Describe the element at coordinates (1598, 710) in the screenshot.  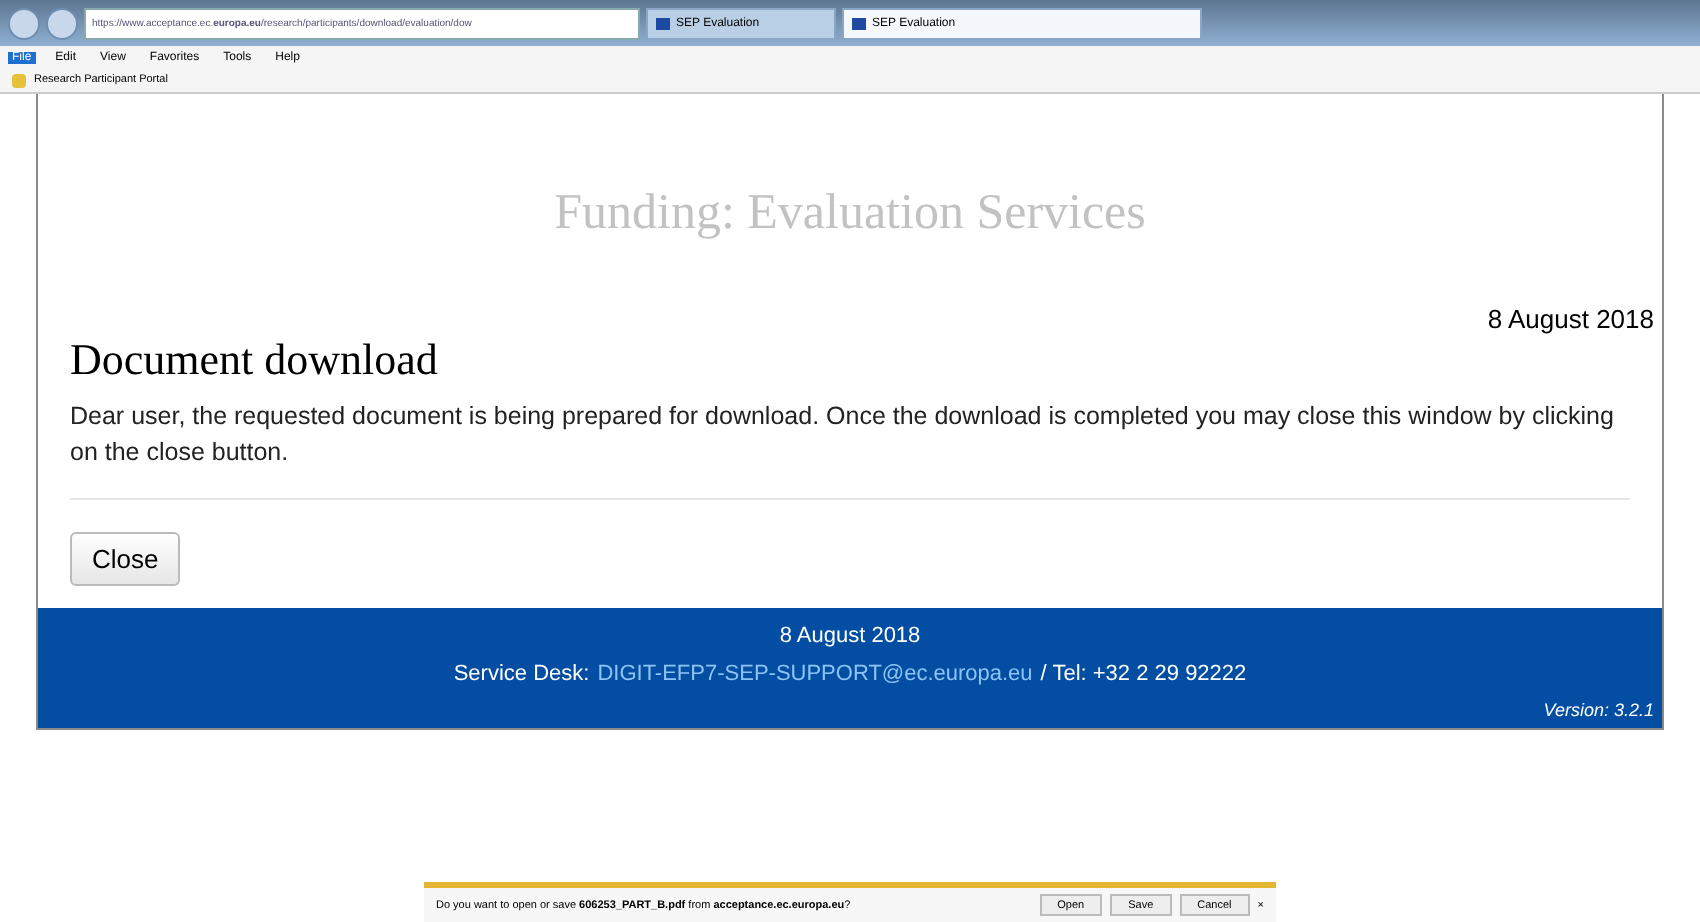
I see `version-text: Version: 3.2.1` at that location.